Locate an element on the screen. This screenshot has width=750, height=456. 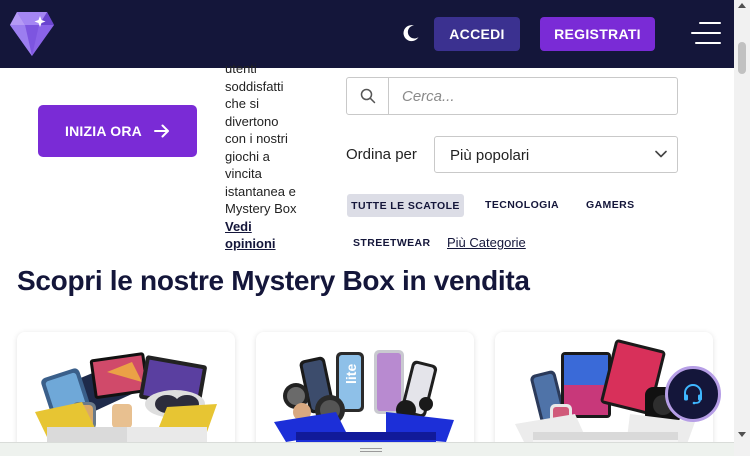
blurb-line: divertono is located at coordinates (252, 121).